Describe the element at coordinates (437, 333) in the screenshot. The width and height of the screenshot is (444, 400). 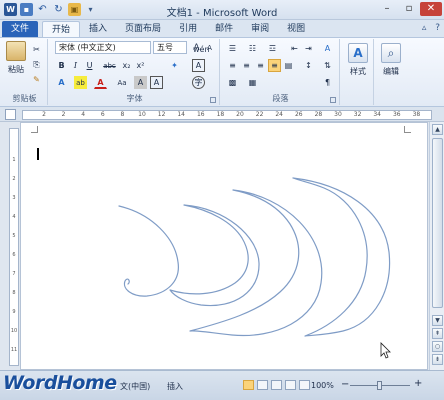
I see `prev-page-button: ⇞` at that location.